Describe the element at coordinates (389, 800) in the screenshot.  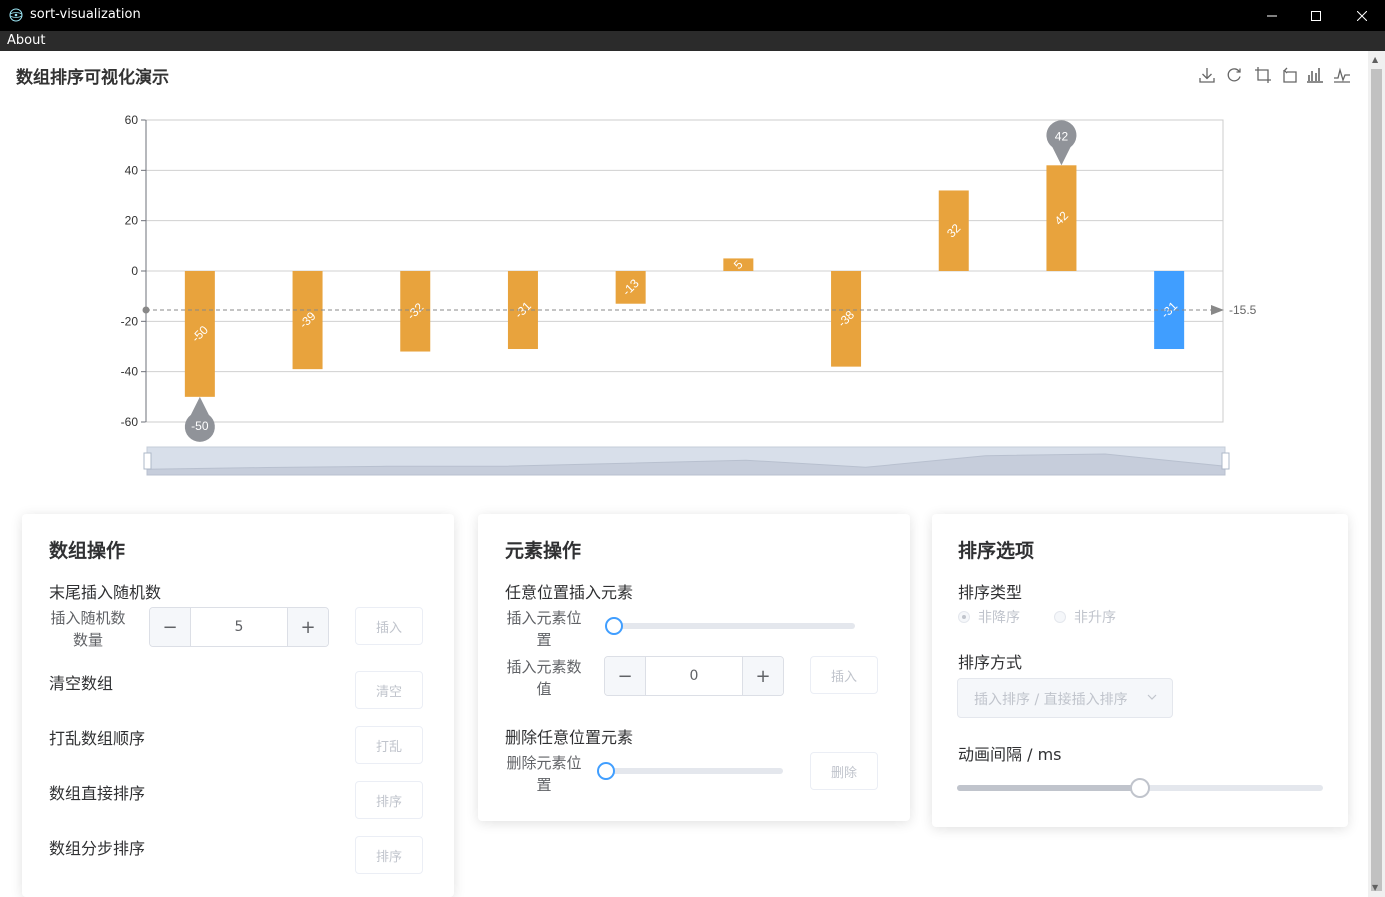
I see `sort-button: 排序` at that location.